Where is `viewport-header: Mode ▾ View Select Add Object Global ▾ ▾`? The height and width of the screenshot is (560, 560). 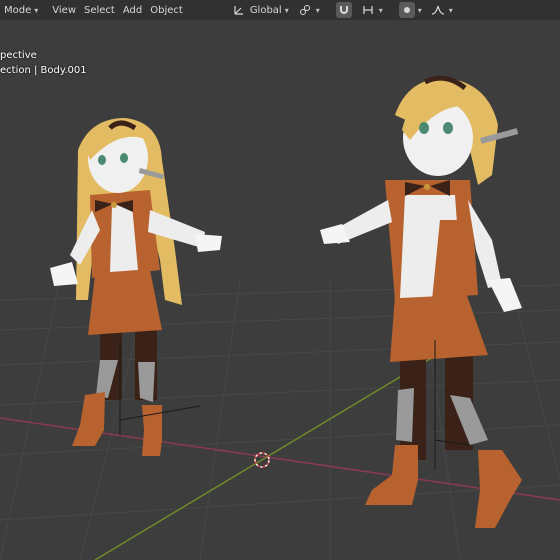 viewport-header: Mode ▾ View Select Add Object Global ▾ ▾ is located at coordinates (280, 10).